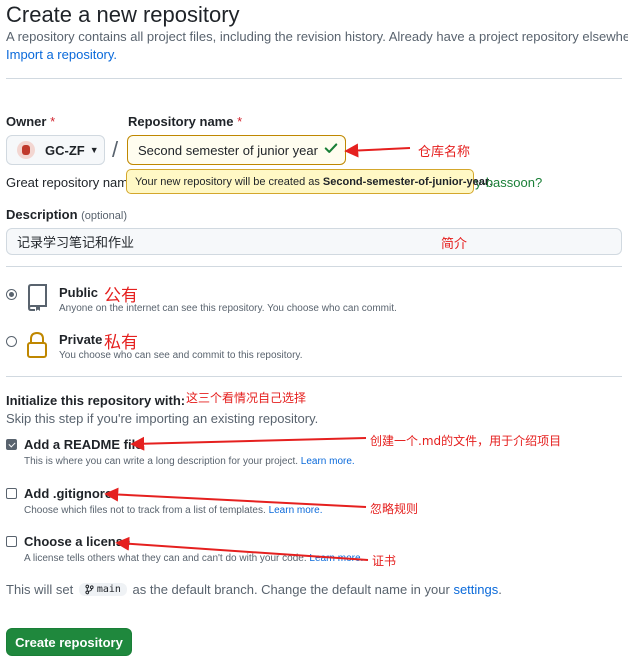 This screenshot has height=657, width=628. Describe the element at coordinates (328, 461) in the screenshot. I see `readme-learn-more-link: Learn more.` at that location.